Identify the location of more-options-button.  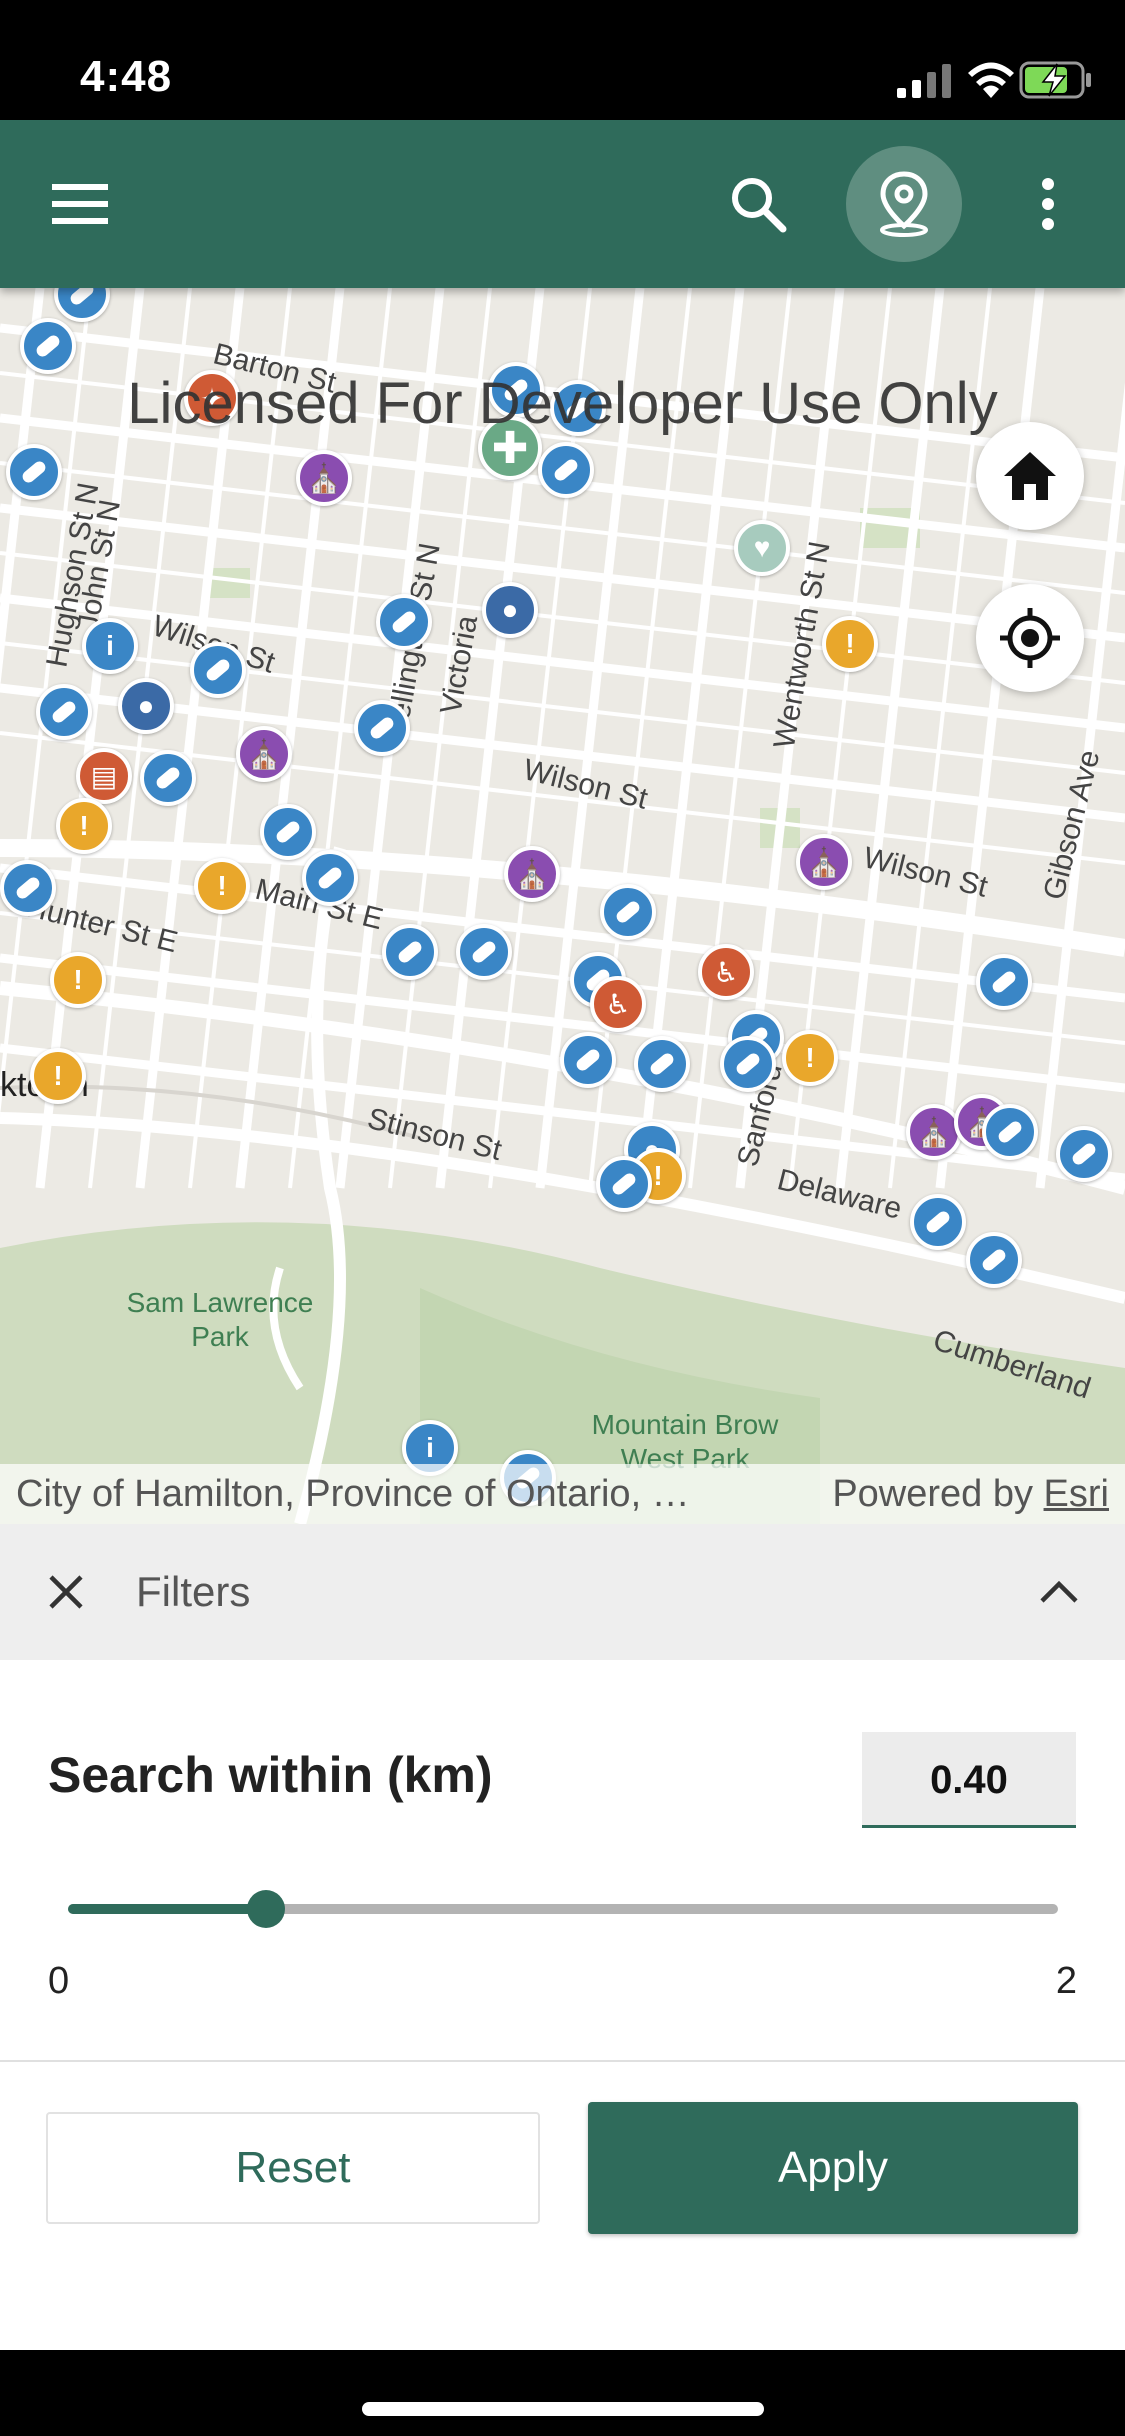
(1048, 204).